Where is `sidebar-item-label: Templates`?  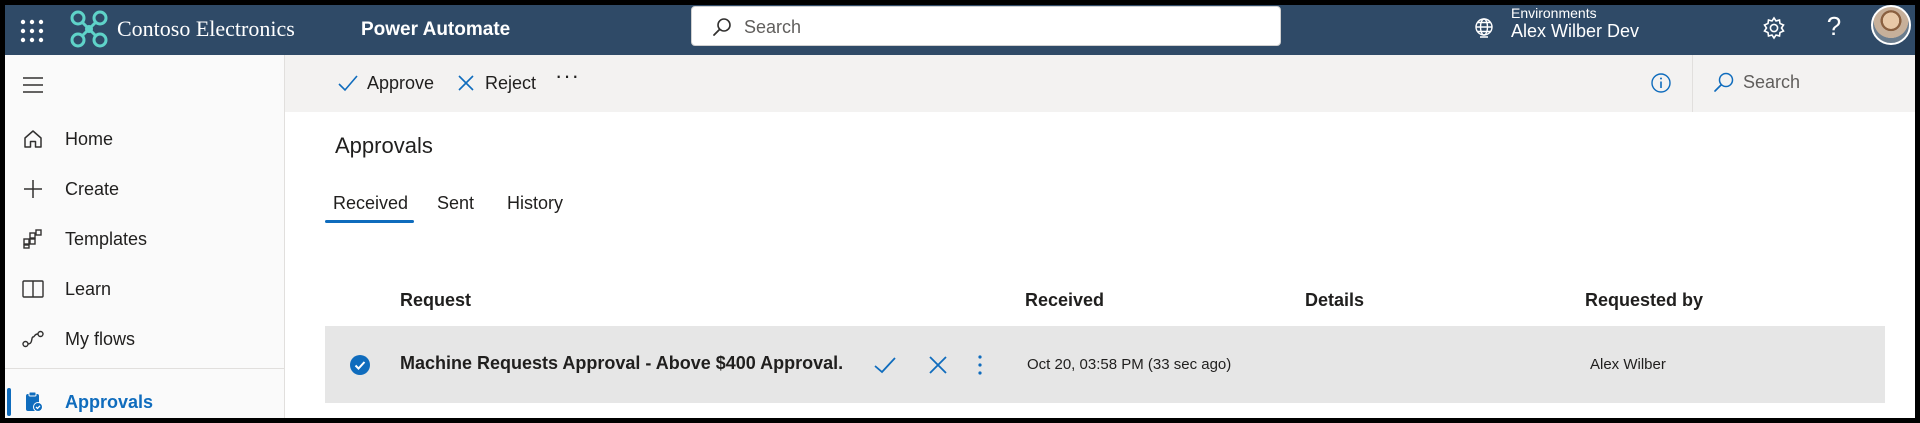
sidebar-item-label: Templates is located at coordinates (106, 239).